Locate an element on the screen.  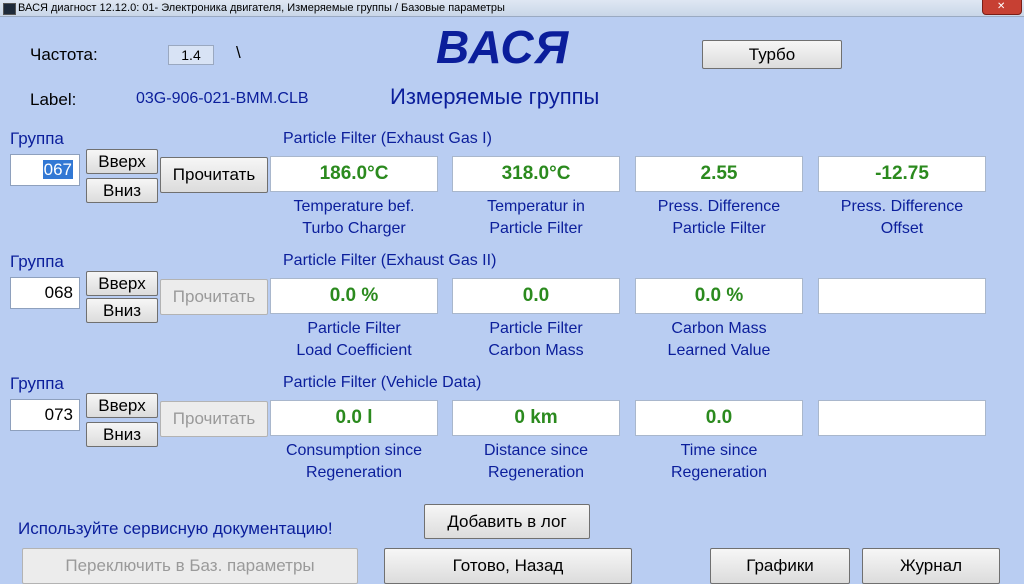
field-caption: Temperatur in Particle Filter is located at coordinates (536, 217).